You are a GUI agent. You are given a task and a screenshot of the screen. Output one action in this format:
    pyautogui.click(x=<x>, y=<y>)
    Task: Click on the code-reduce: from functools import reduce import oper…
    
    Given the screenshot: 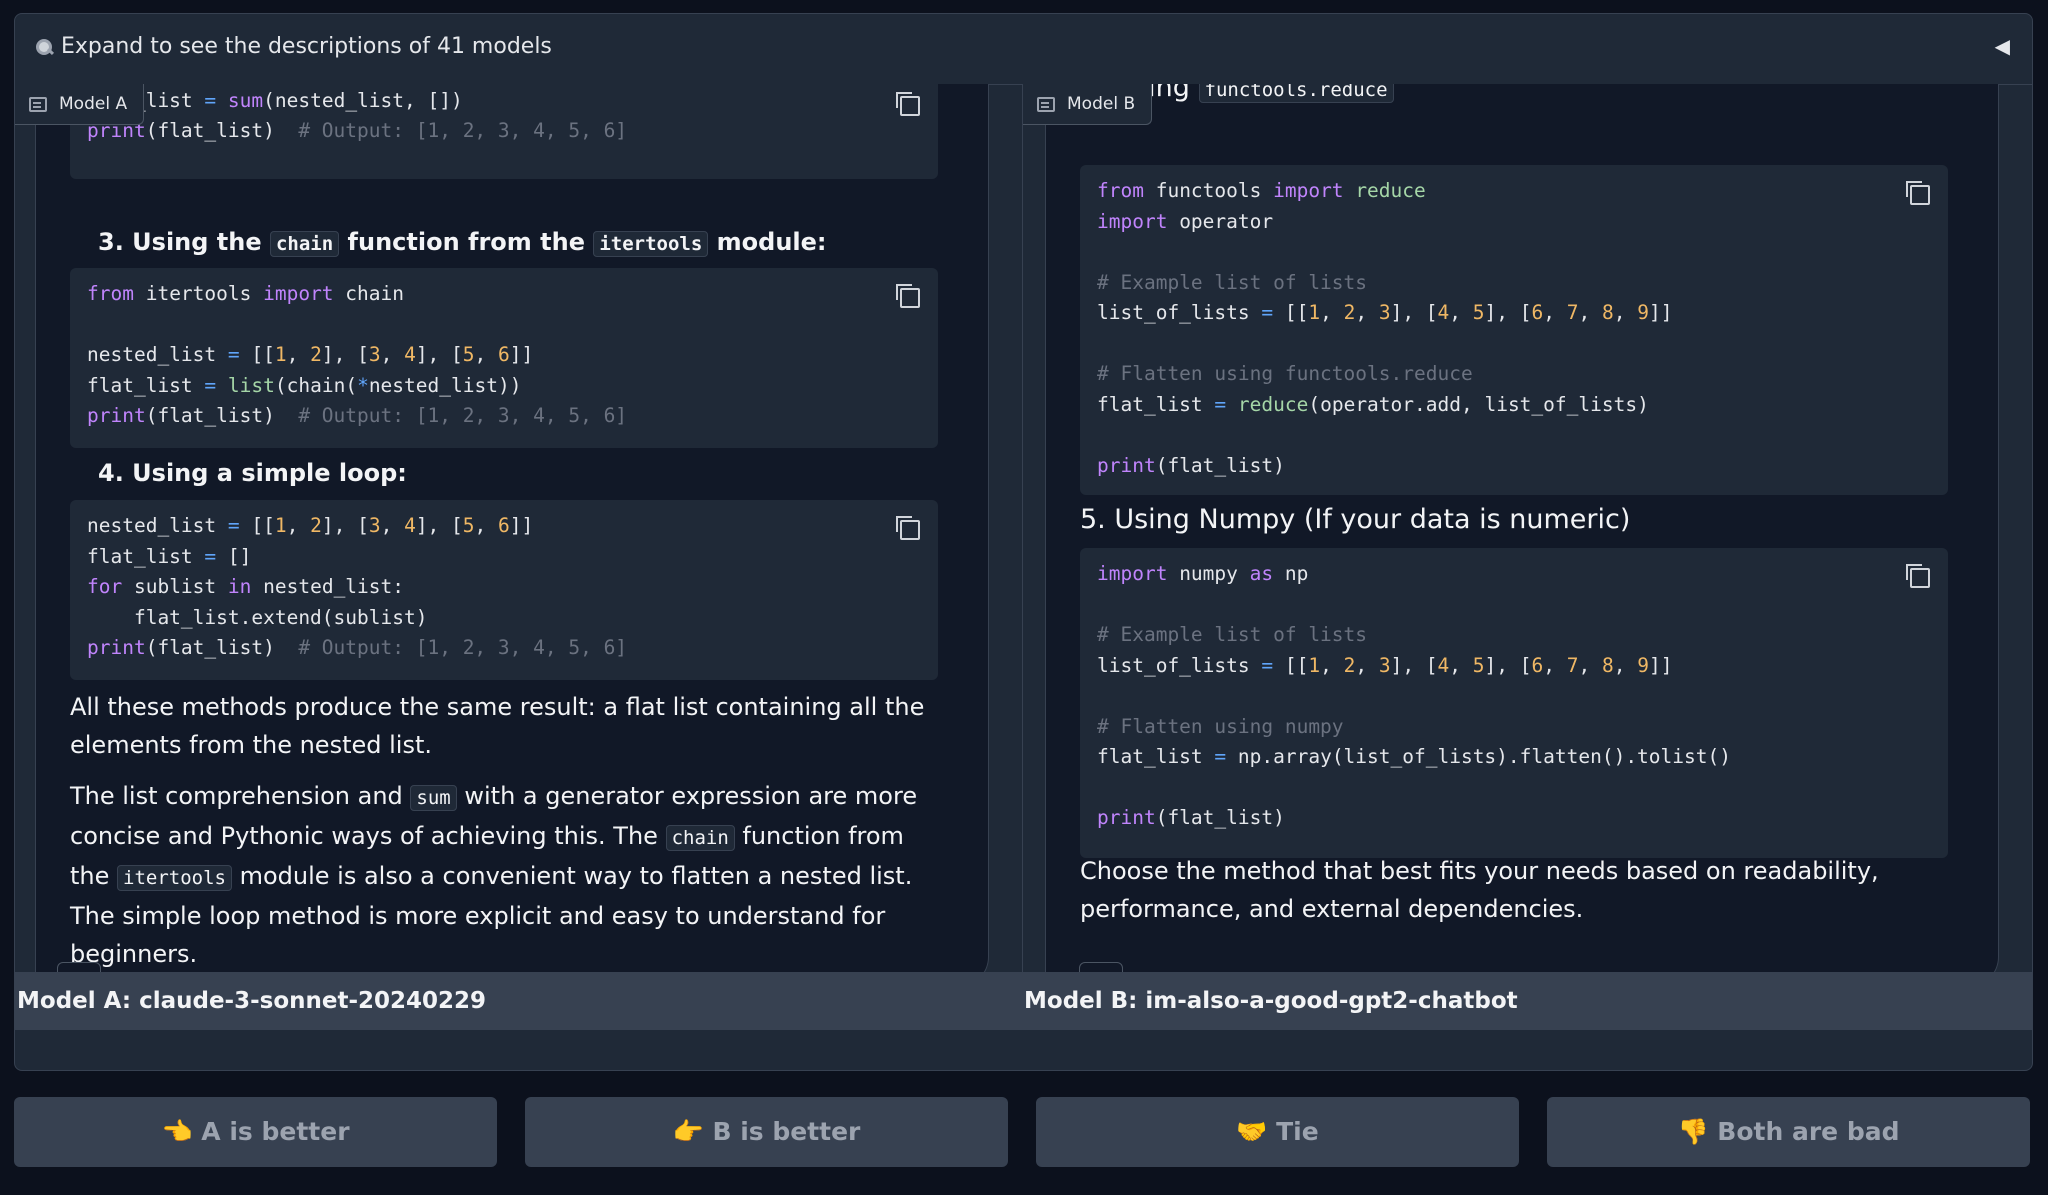 What is the action you would take?
    pyautogui.click(x=1385, y=328)
    